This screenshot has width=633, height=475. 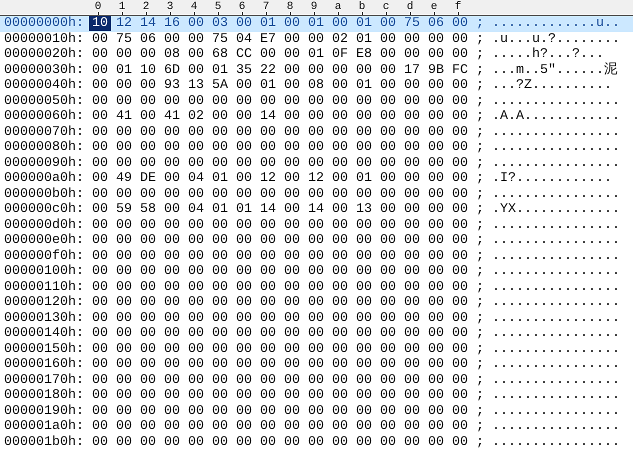 I want to click on hex-byte: 13, so click(x=364, y=210).